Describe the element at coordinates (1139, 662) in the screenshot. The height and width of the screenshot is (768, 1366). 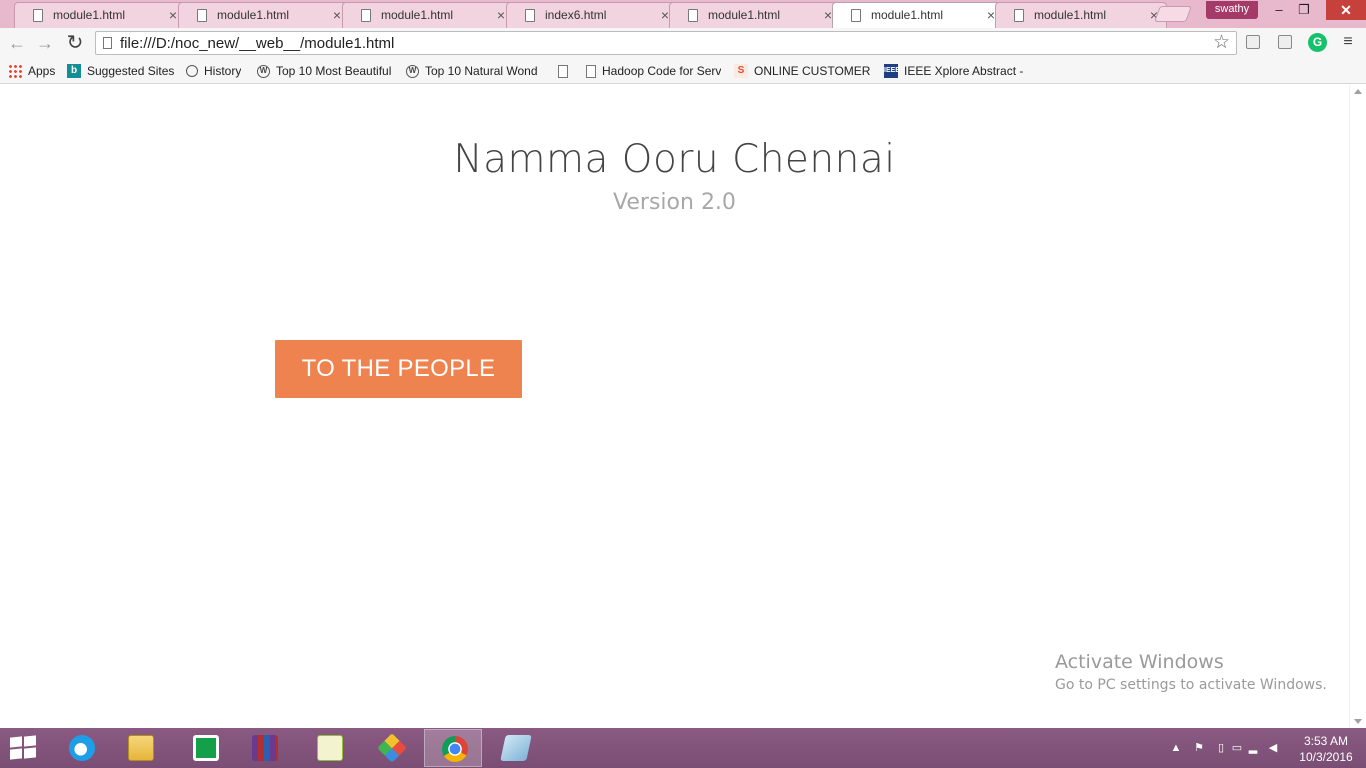
I see `watermark-title: Activate Windows` at that location.